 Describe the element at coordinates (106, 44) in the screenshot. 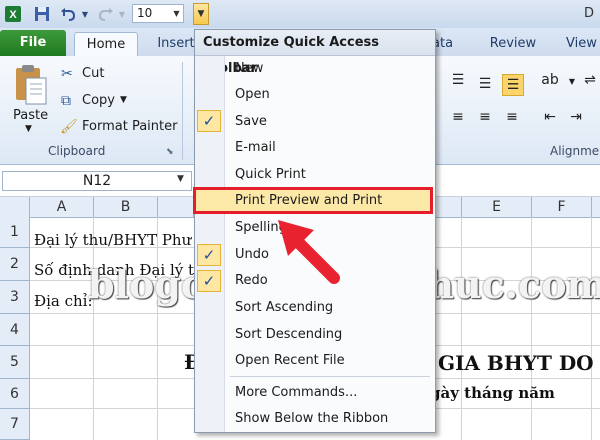

I see `tab-home: Home` at that location.